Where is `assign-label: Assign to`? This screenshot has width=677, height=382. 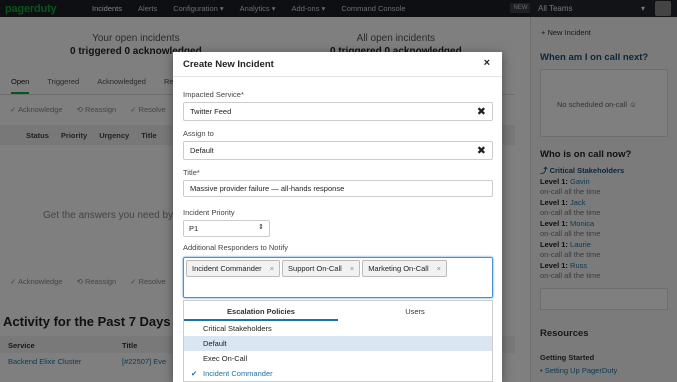 assign-label: Assign to is located at coordinates (198, 133).